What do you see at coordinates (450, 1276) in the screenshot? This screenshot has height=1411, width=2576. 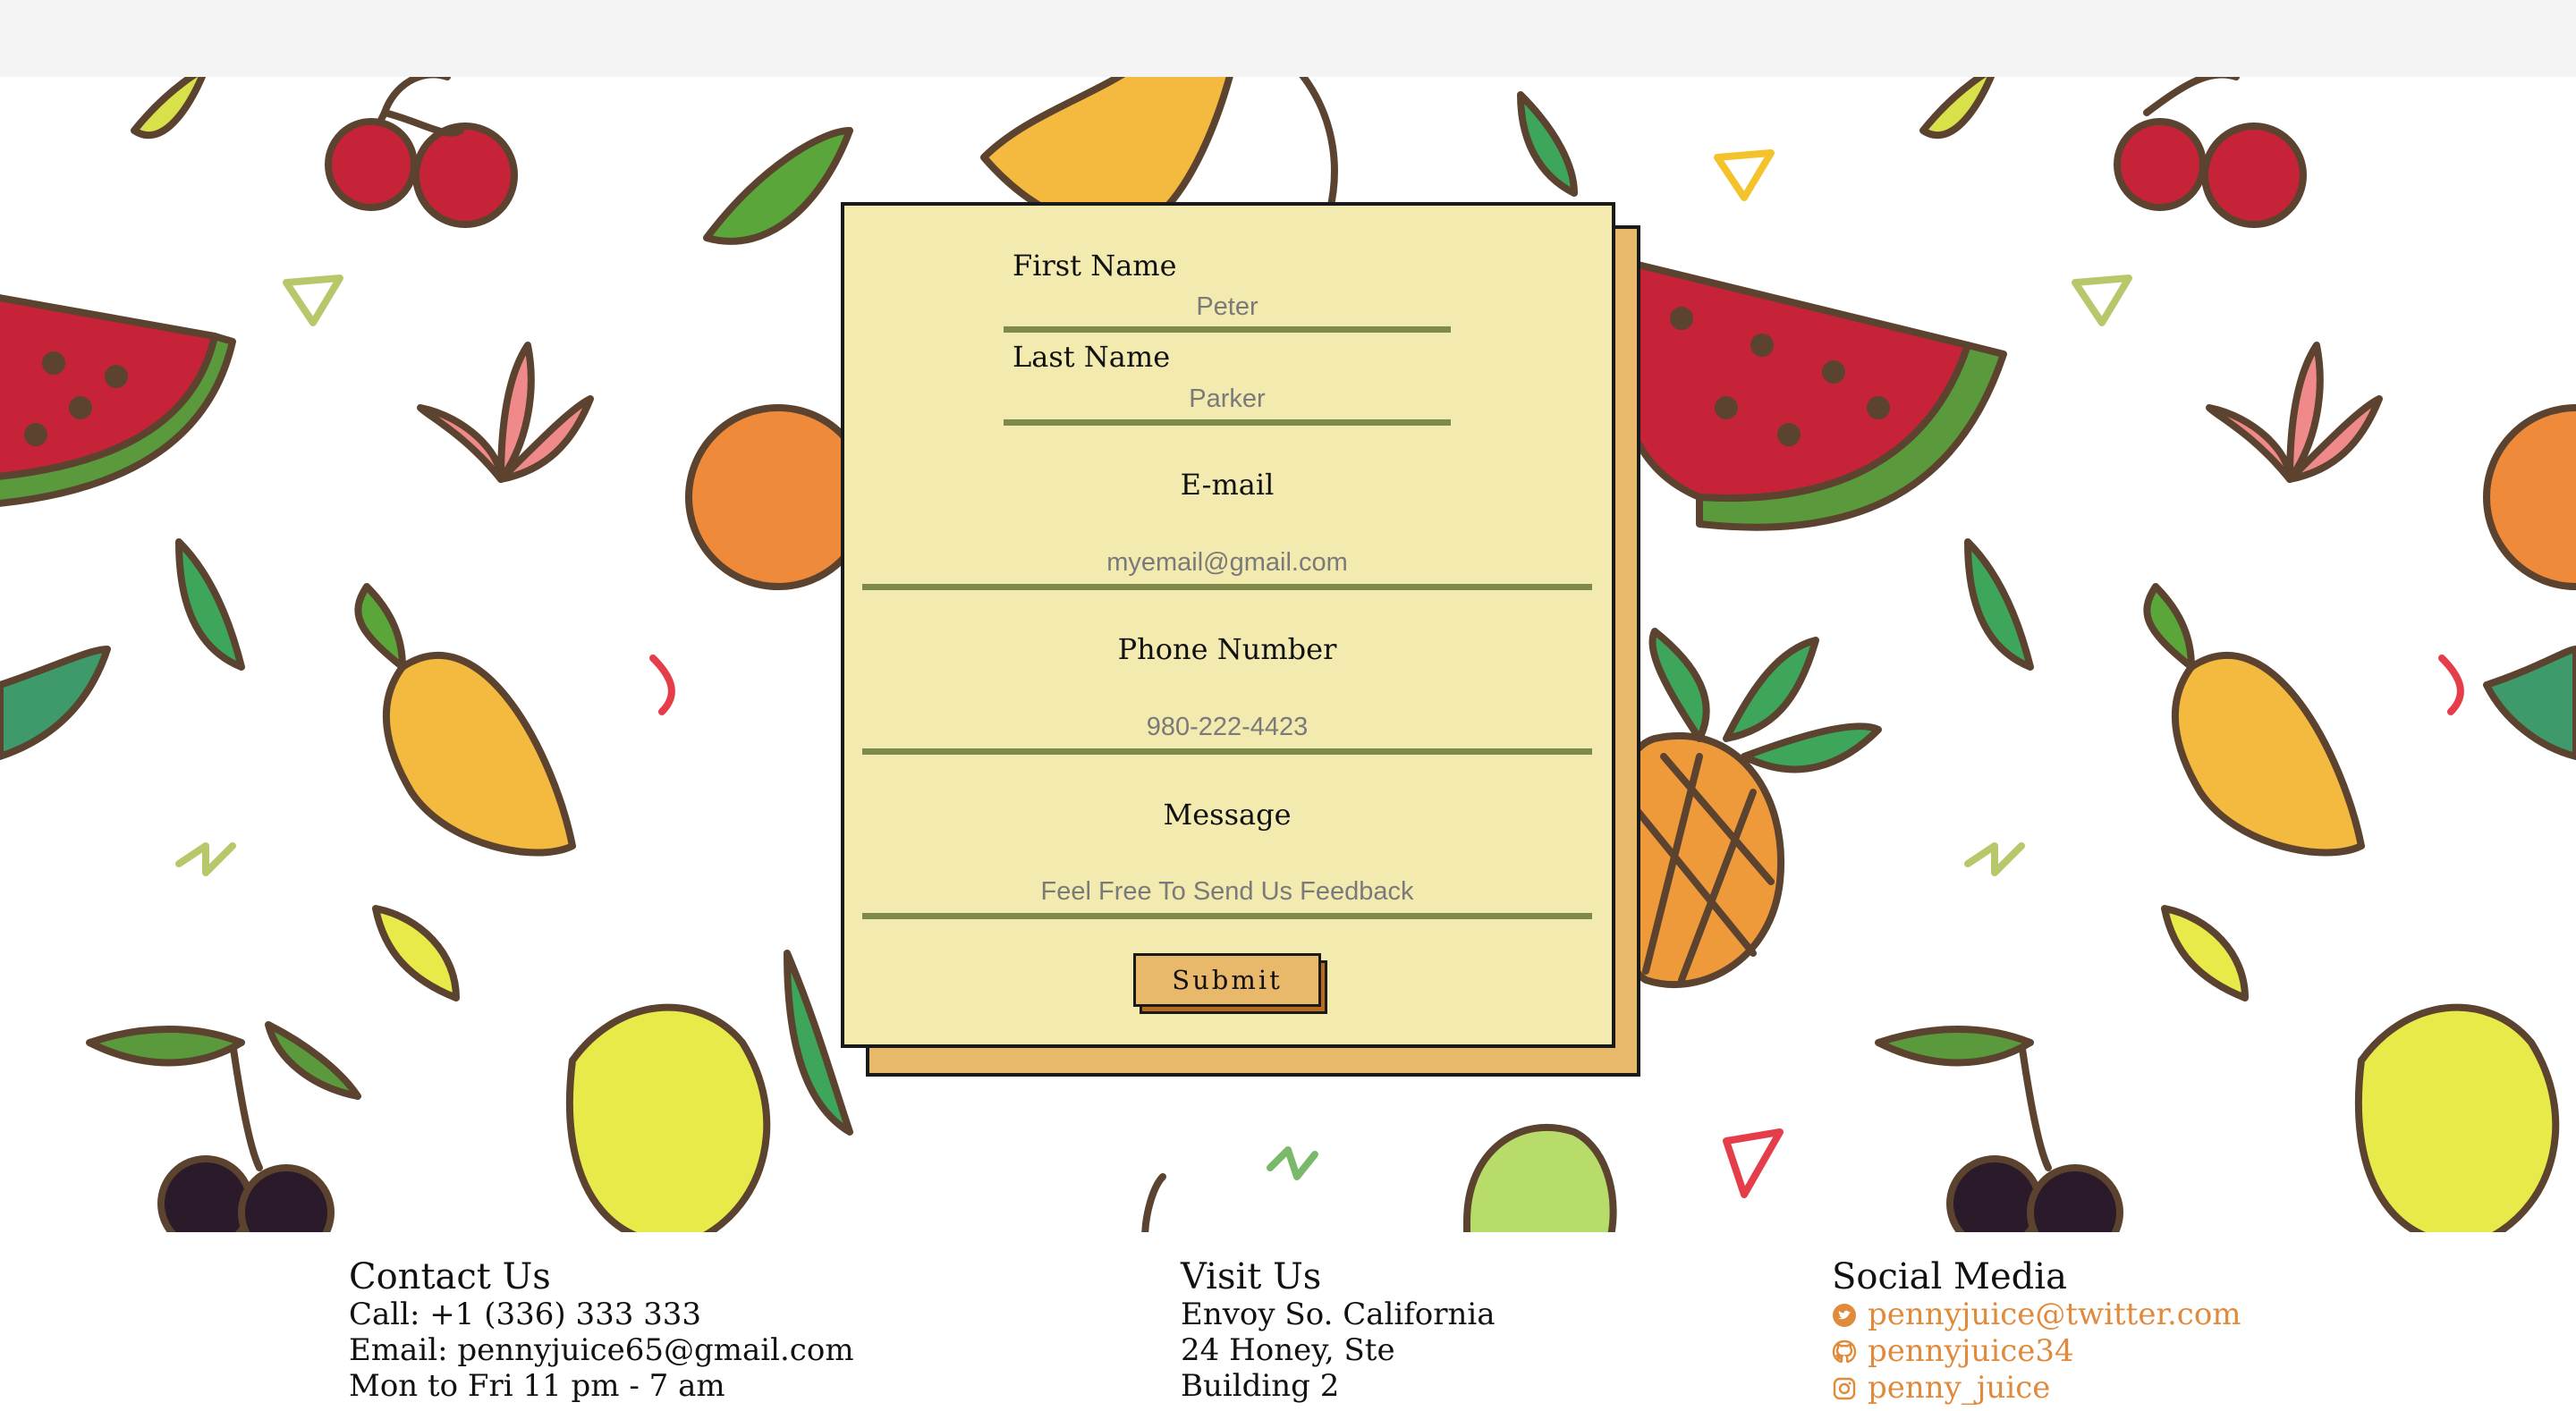 I see `contact-us-title: Contact Us` at bounding box center [450, 1276].